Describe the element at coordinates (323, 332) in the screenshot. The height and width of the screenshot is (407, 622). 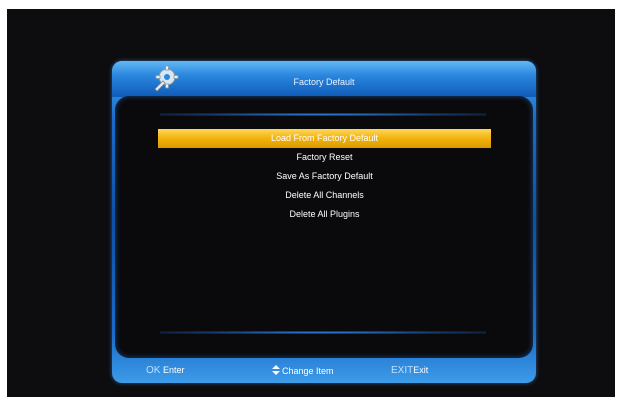
I see `divider-bottom` at that location.